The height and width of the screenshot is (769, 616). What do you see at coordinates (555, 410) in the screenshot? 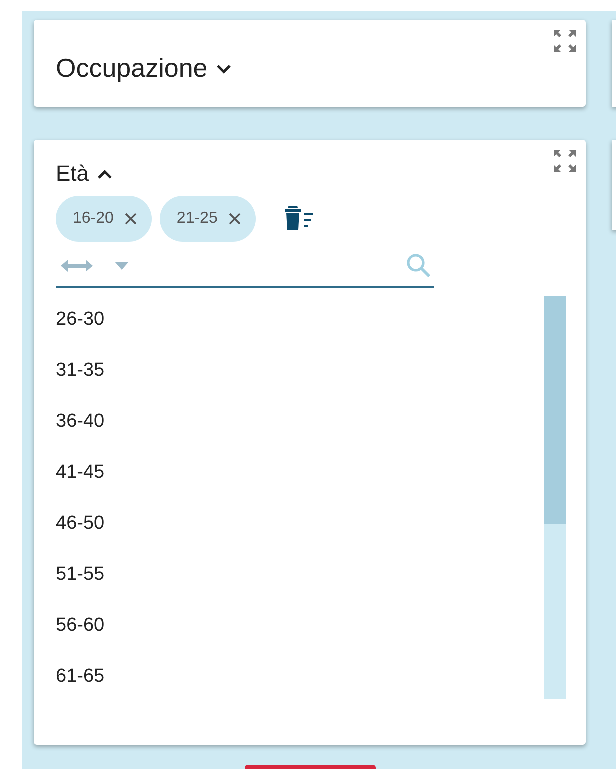
I see `scrollbar-thumb` at bounding box center [555, 410].